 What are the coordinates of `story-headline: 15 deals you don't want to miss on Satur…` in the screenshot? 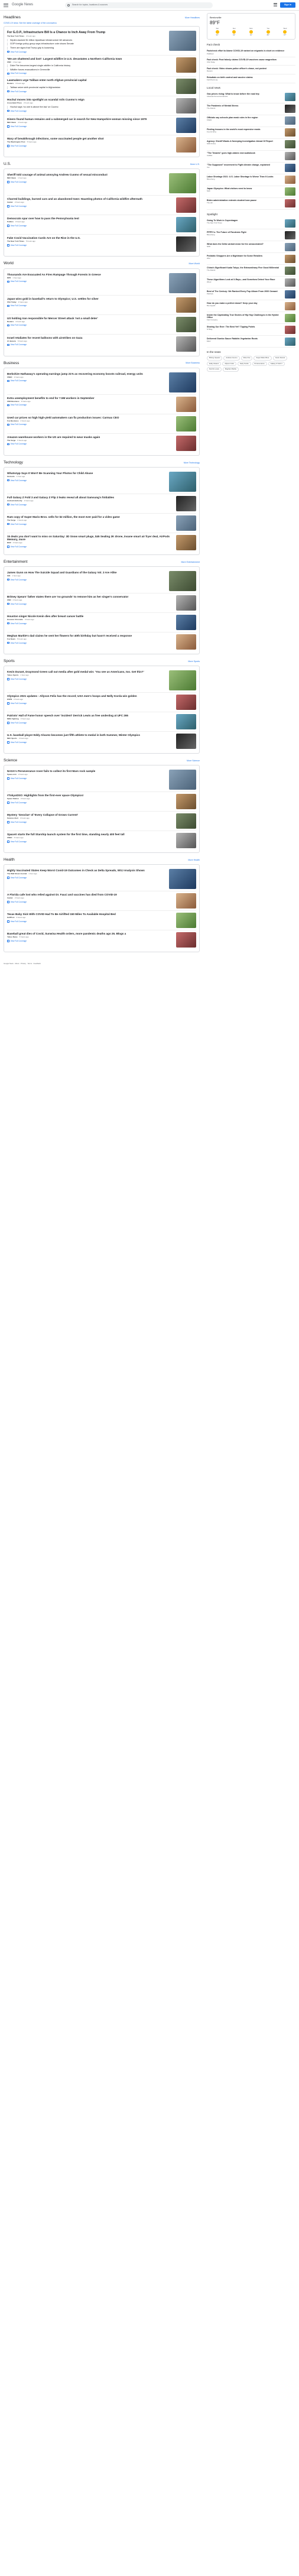 It's located at (90, 538).